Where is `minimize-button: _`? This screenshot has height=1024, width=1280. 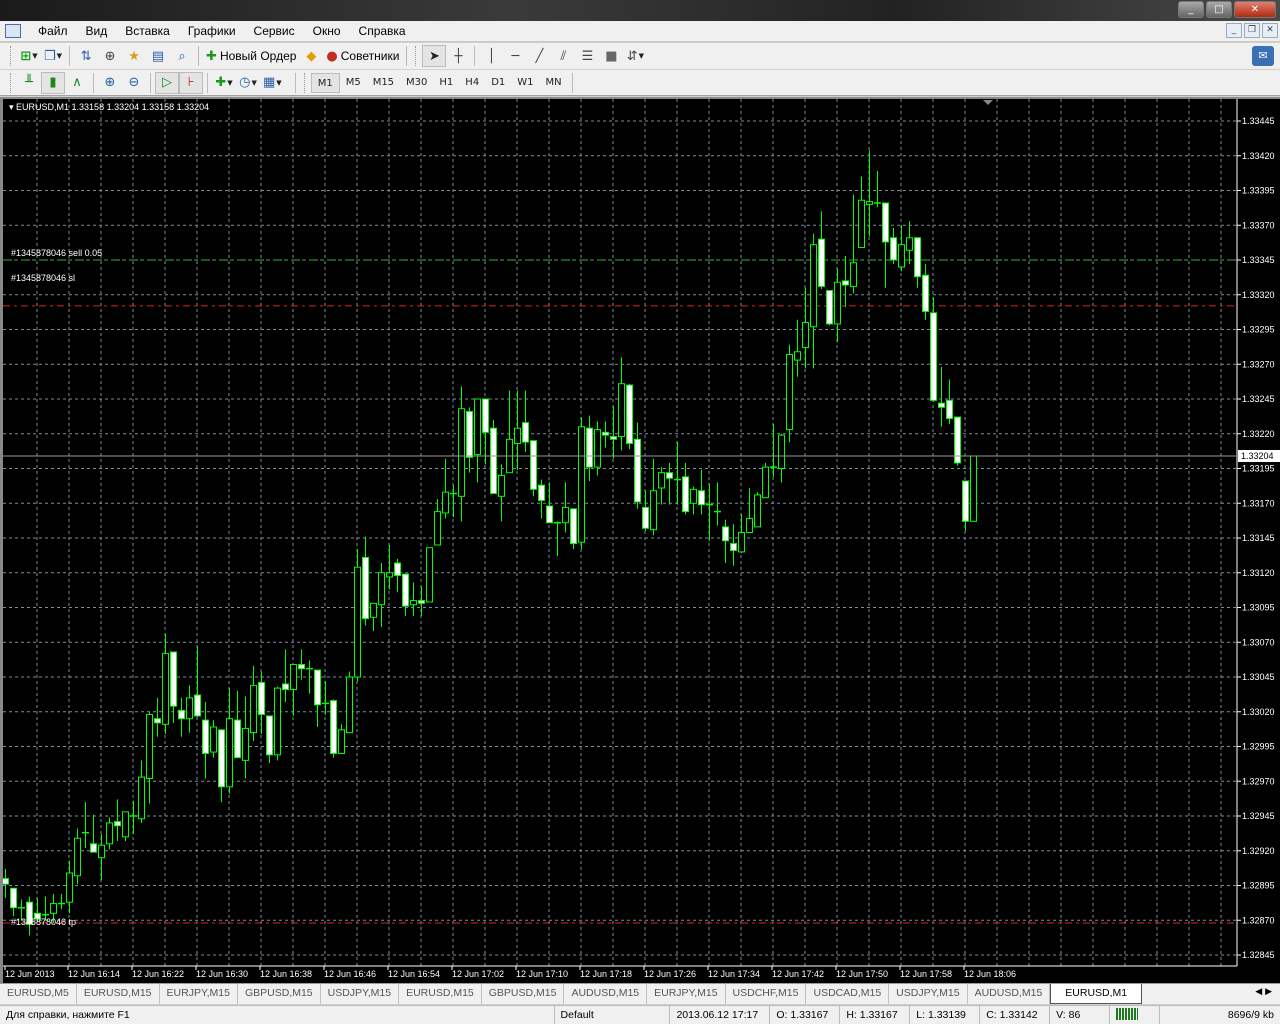 minimize-button: _ is located at coordinates (1191, 9).